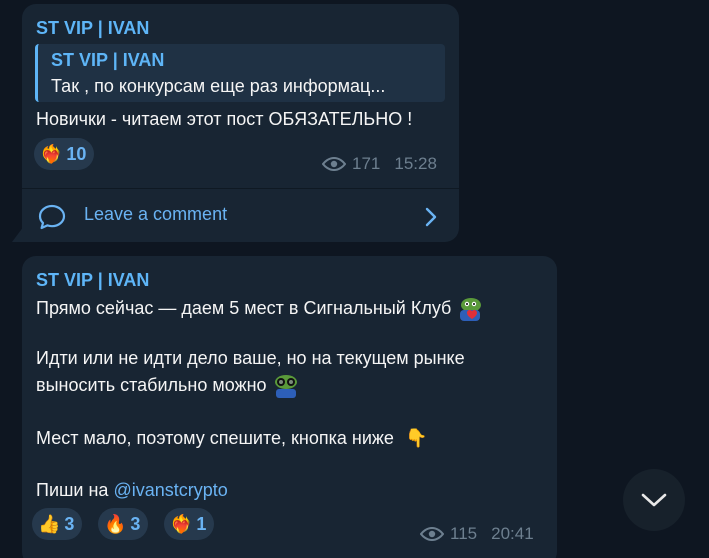 This screenshot has width=709, height=558. Describe the element at coordinates (170, 490) in the screenshot. I see `mention-link: @ivanstcrypto` at that location.